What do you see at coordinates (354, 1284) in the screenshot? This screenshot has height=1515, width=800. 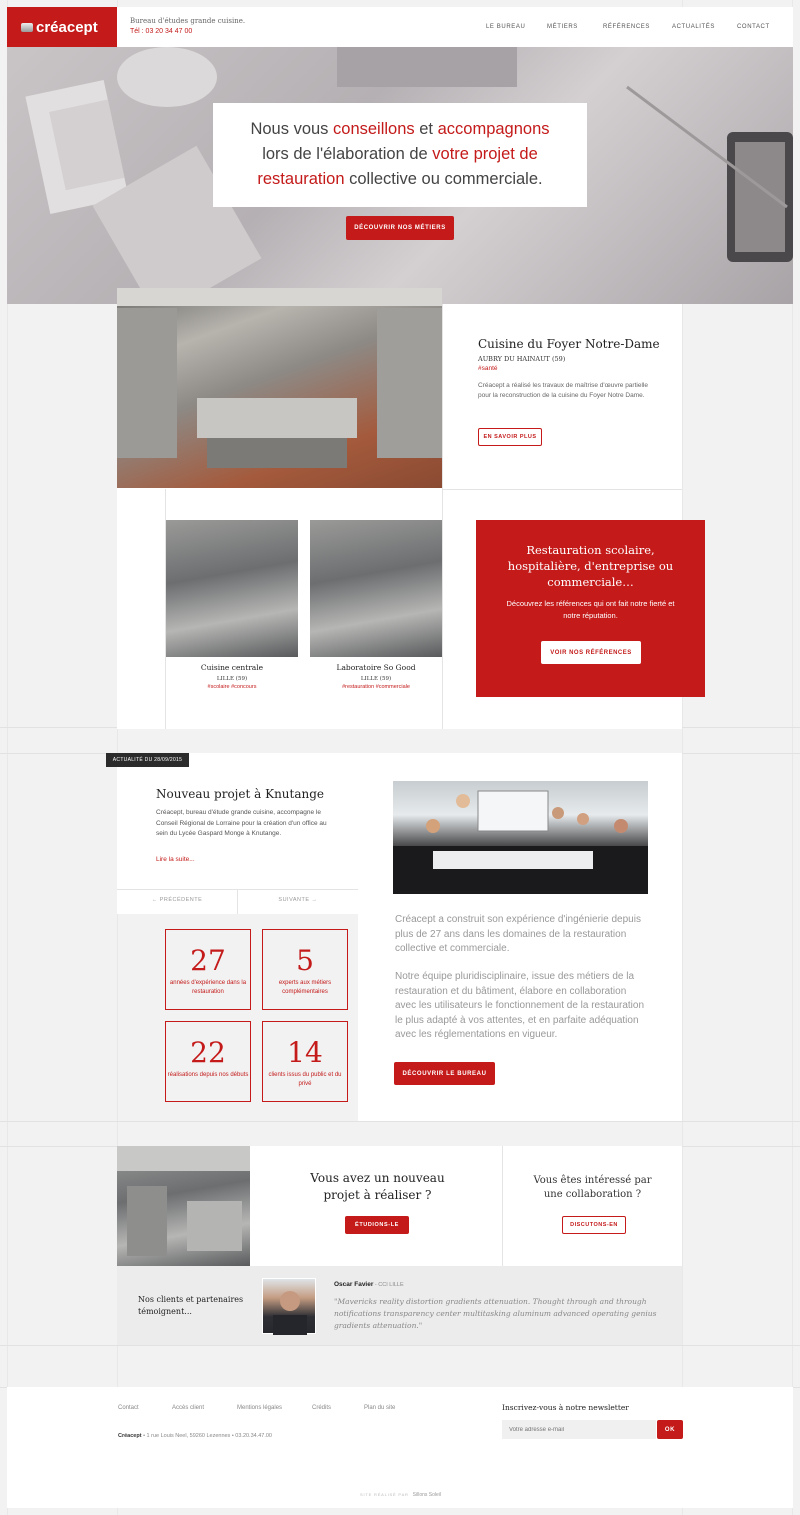 I see `author-name: Oscar Favier` at bounding box center [354, 1284].